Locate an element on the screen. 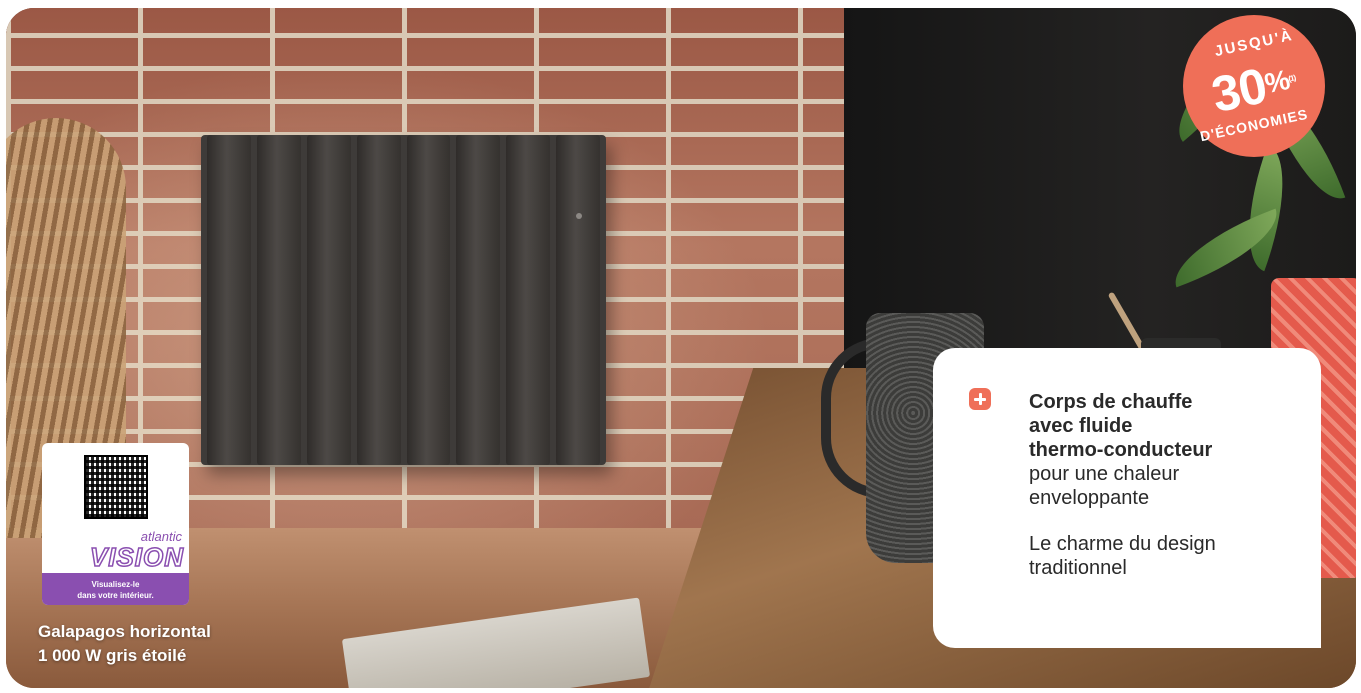 The height and width of the screenshot is (693, 1361). feature-bold-line: avec fluide is located at coordinates (1081, 426).